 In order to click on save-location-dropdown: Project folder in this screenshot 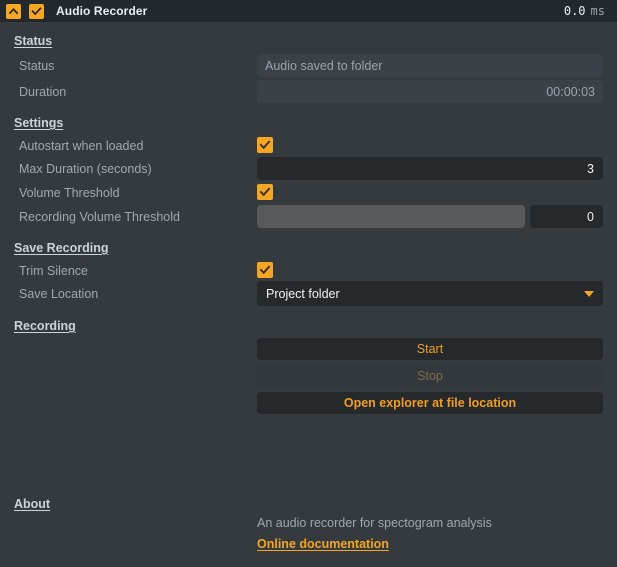, I will do `click(430, 293)`.